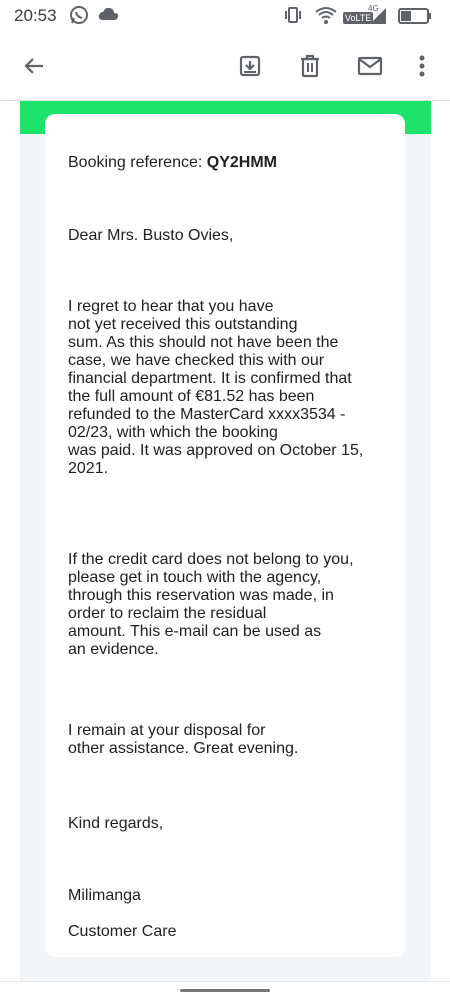 Image resolution: width=450 pixels, height=1000 pixels. What do you see at coordinates (225, 990) in the screenshot?
I see `gesture-nav-handle` at bounding box center [225, 990].